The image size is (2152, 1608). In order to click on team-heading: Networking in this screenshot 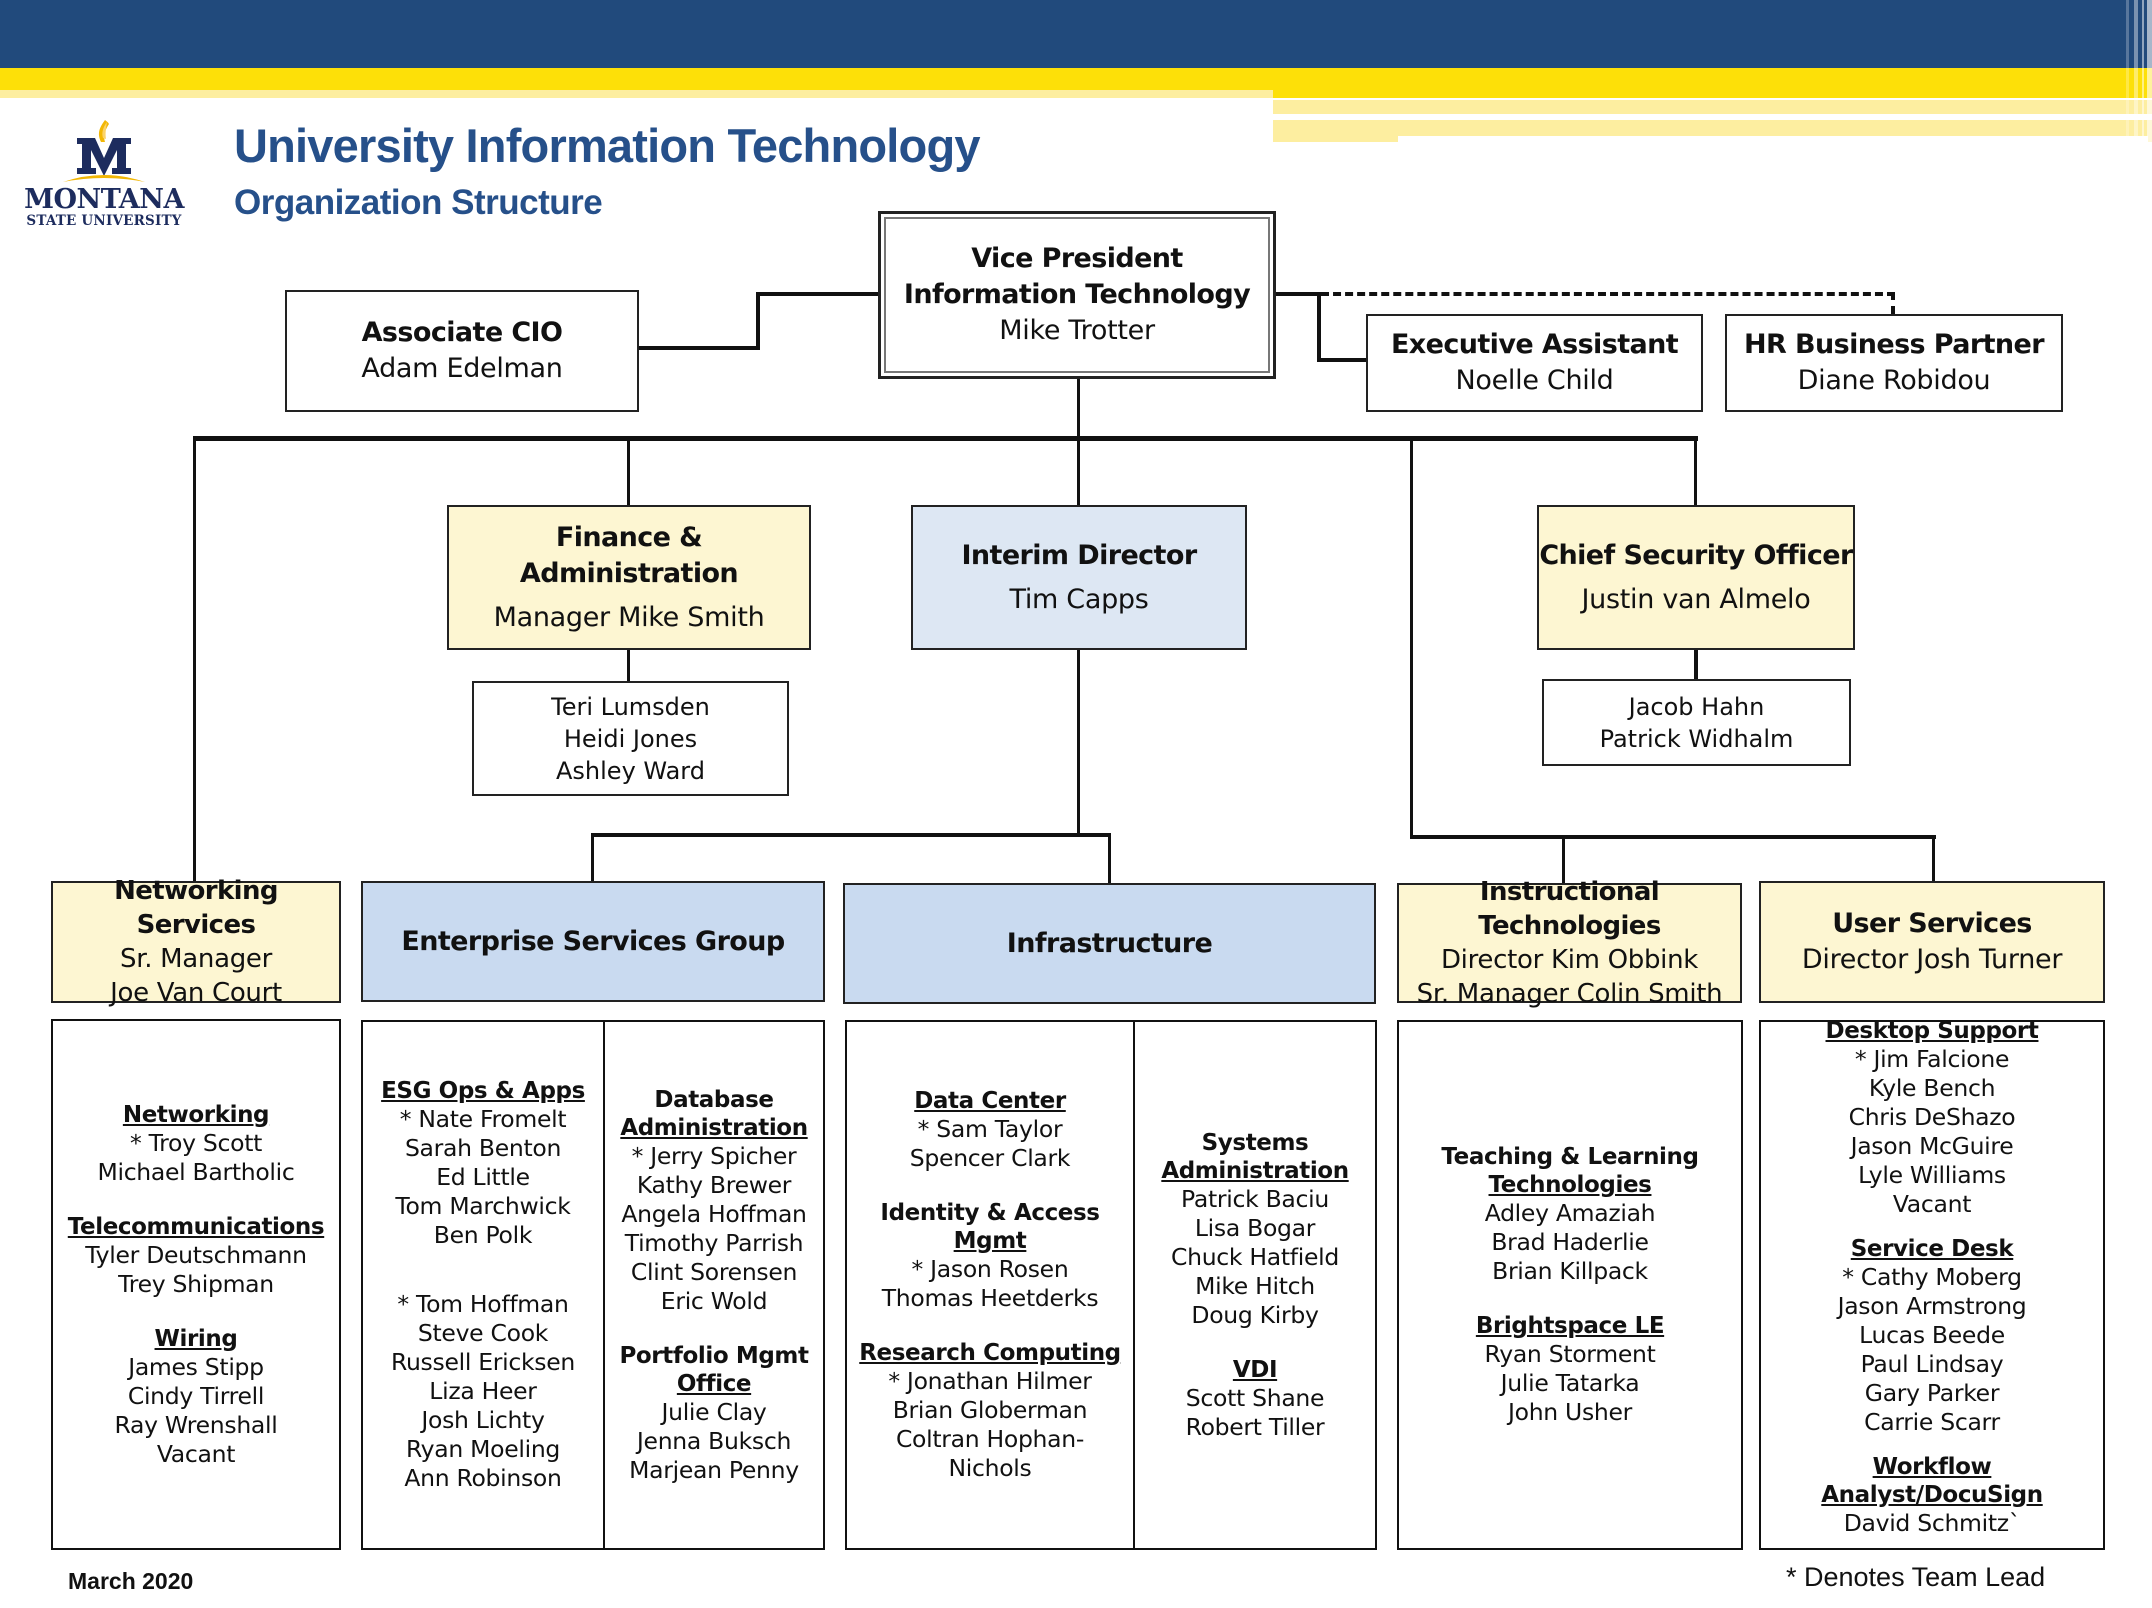, I will do `click(196, 1114)`.